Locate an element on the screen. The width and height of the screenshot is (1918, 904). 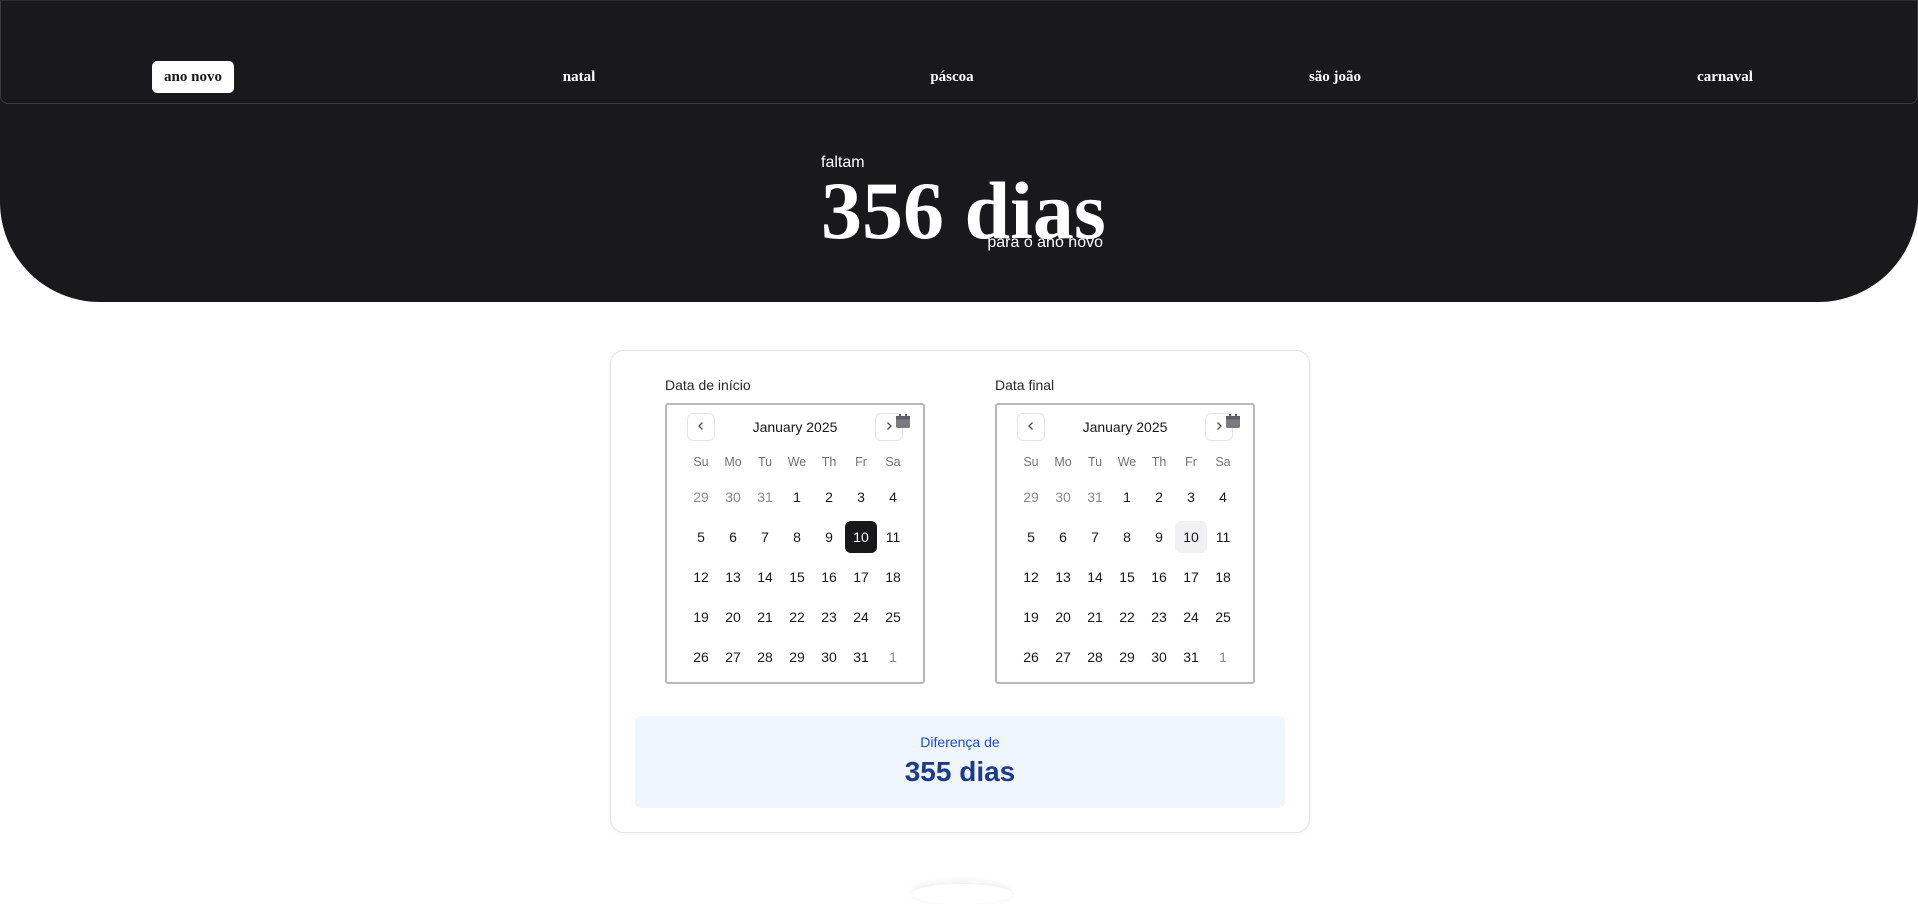
calendar-week: 5 6 7 8 9 10 11 is located at coordinates (1127, 539).